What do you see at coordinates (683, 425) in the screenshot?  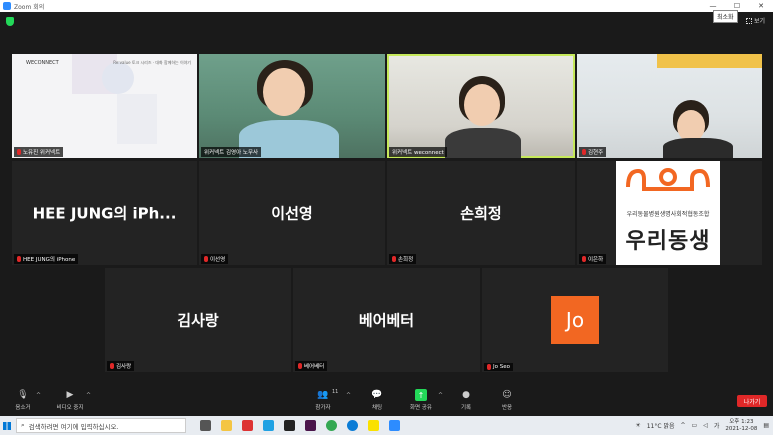 I see `tray-chevron-icon: ^` at bounding box center [683, 425].